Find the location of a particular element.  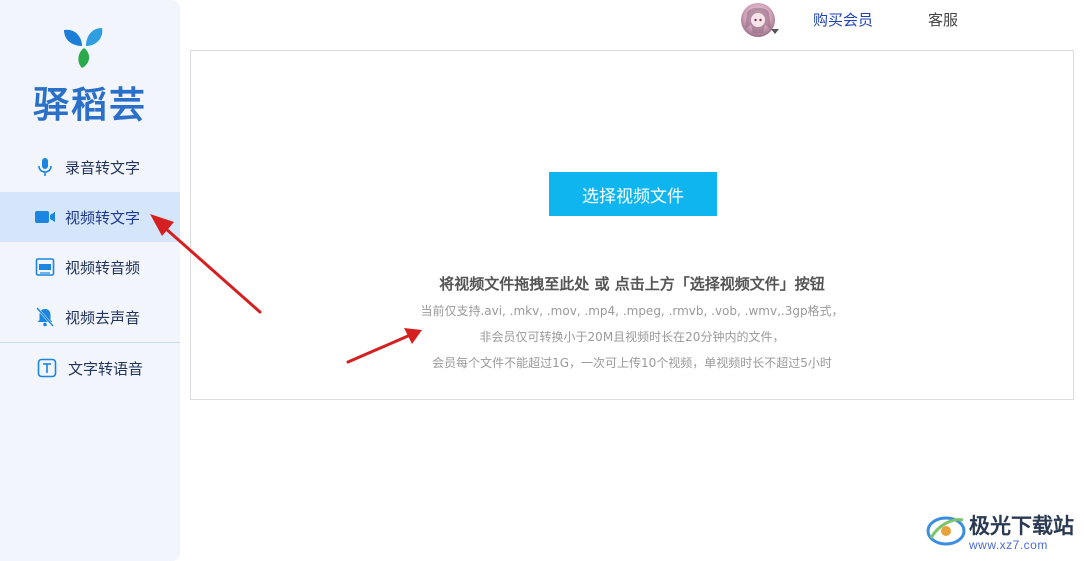

watermark-logo-icon is located at coordinates (946, 531).